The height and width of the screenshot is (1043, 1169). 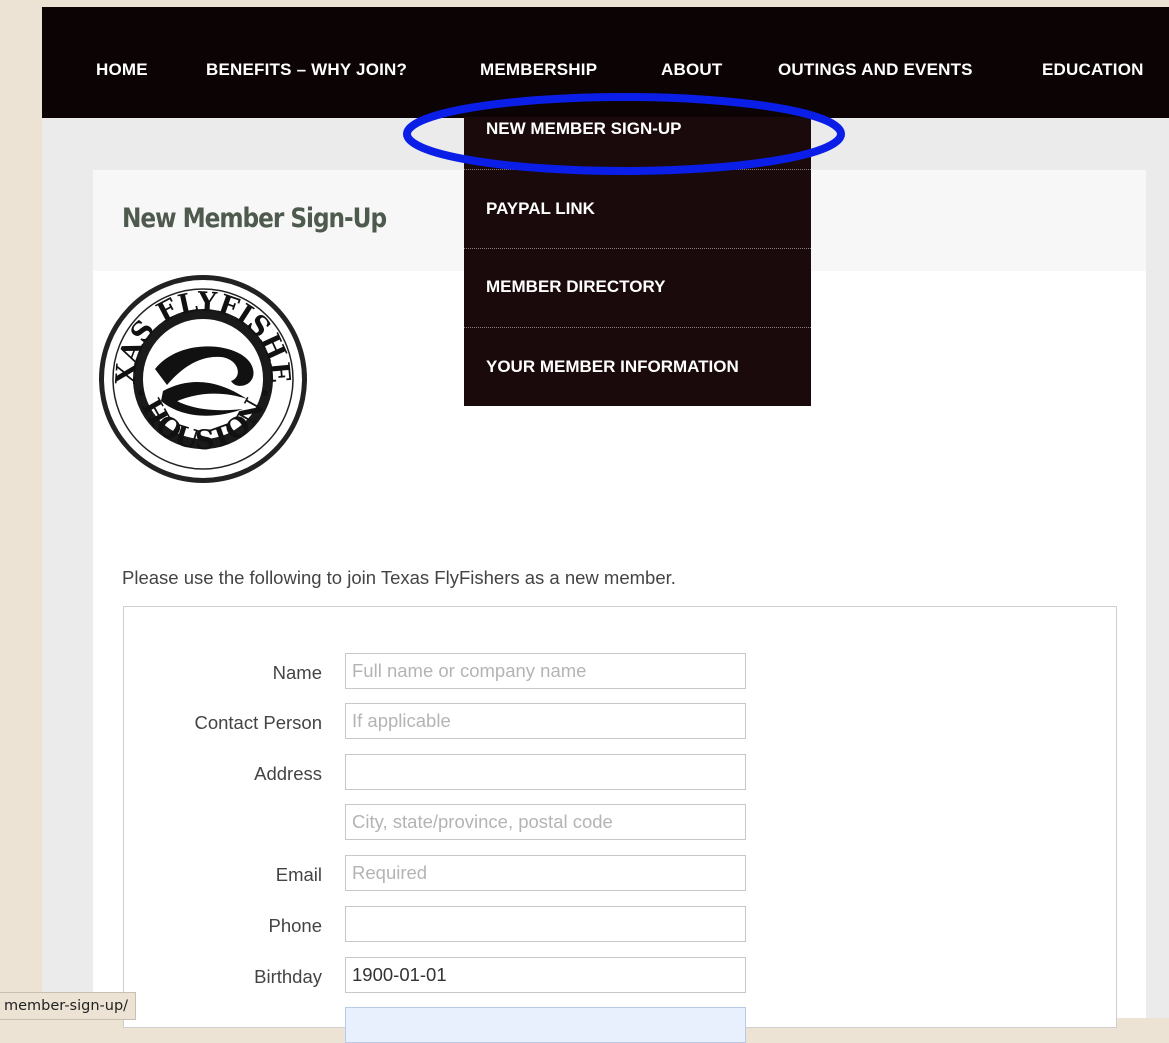 I want to click on nav-item-membership: MEMBERSHIP, so click(x=538, y=70).